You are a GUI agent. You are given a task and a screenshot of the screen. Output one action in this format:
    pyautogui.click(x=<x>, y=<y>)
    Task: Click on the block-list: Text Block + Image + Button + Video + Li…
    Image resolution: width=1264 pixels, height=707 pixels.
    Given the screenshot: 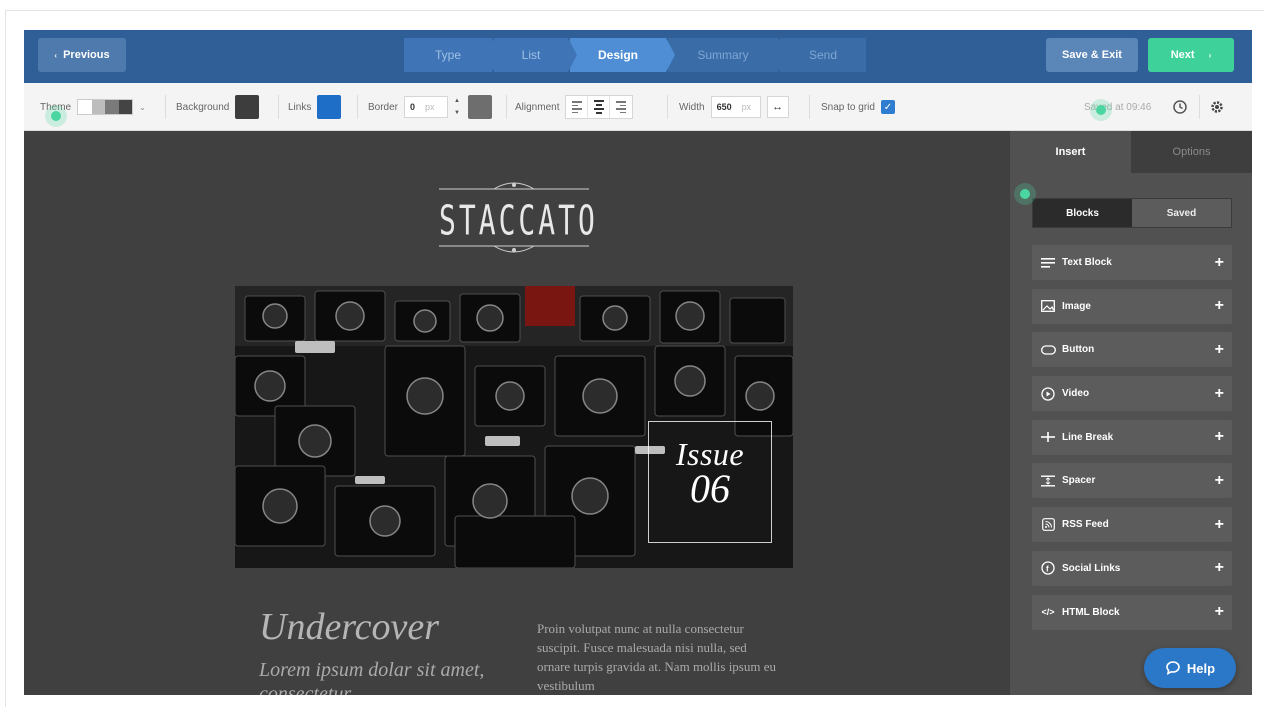 What is the action you would take?
    pyautogui.click(x=1132, y=441)
    